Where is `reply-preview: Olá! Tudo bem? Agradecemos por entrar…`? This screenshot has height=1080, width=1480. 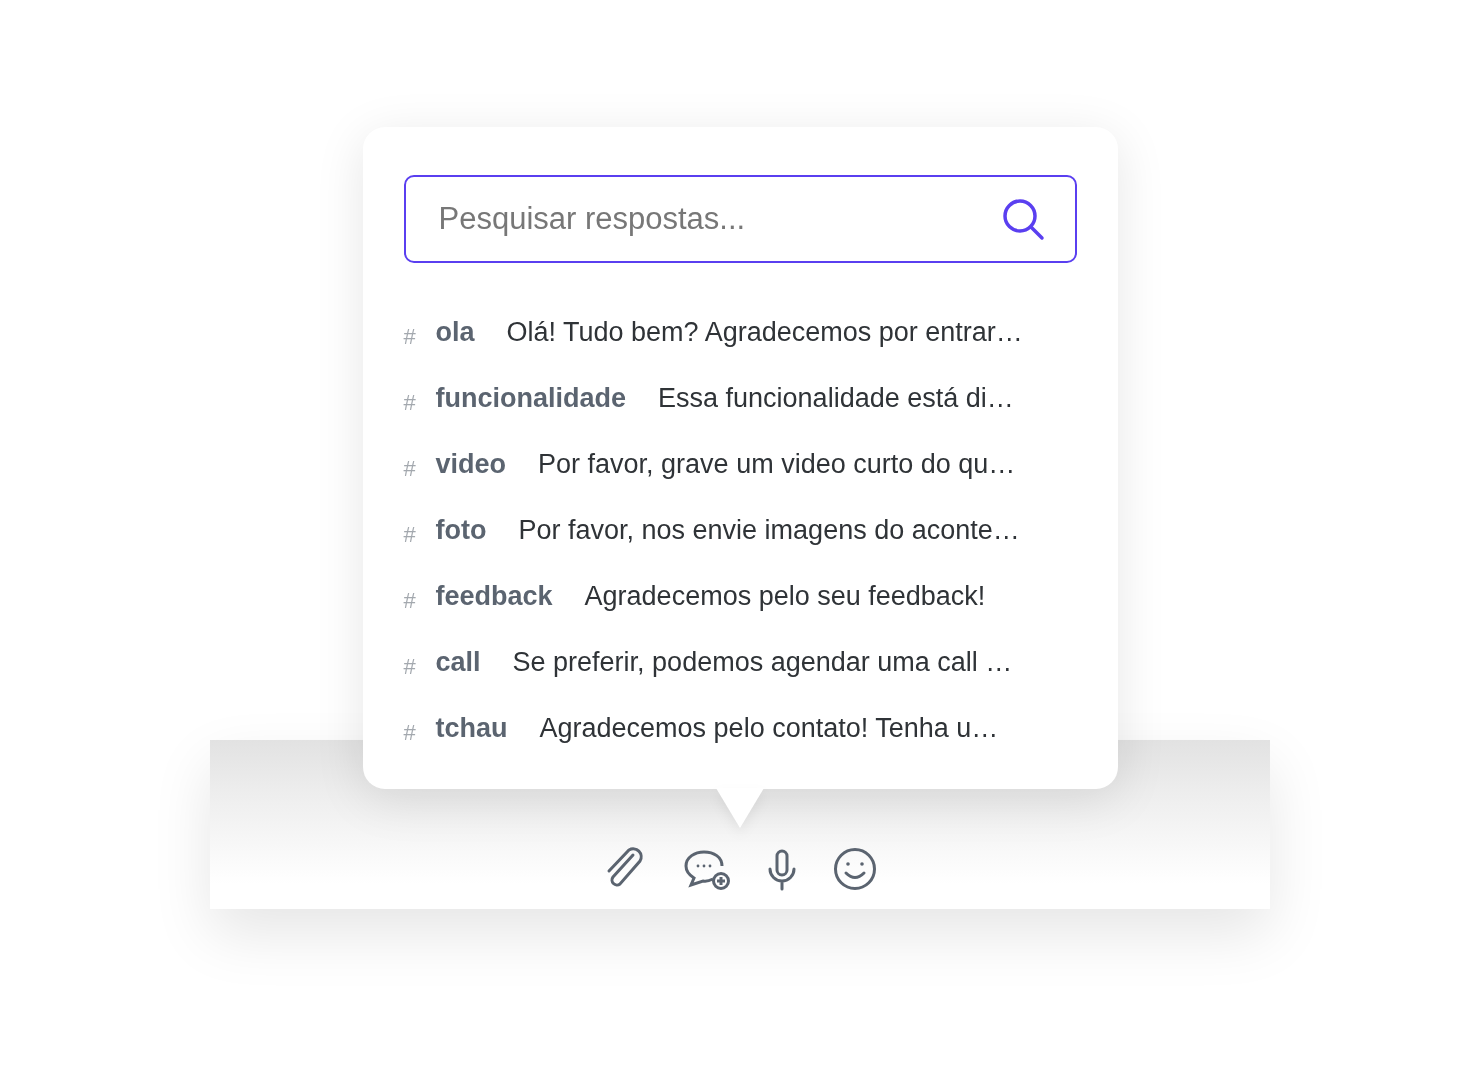
reply-preview: Olá! Tudo bem? Agradecemos por entrar… is located at coordinates (764, 332).